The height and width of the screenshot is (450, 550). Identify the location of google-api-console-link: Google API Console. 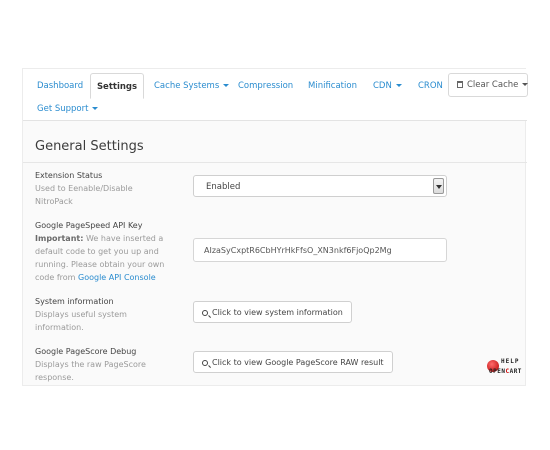
(117, 277).